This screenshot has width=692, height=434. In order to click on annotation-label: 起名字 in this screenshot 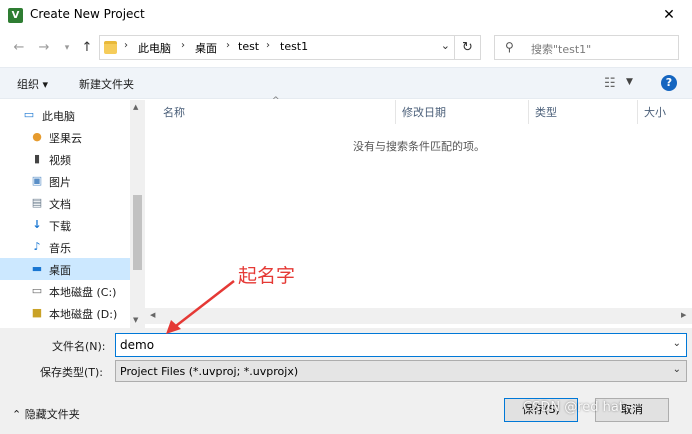, I will do `click(267, 276)`.